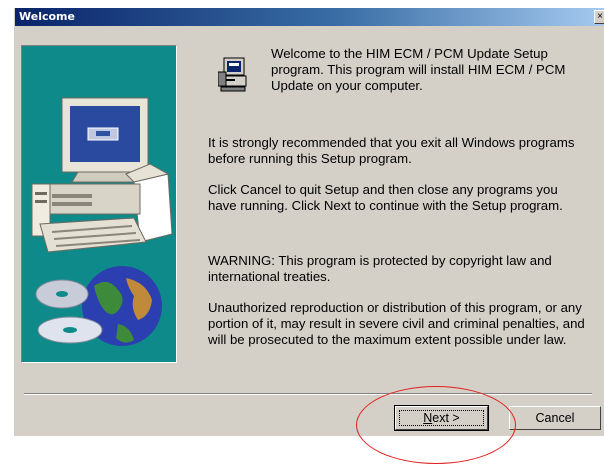 The height and width of the screenshot is (467, 604). I want to click on button-divider, so click(308, 394).